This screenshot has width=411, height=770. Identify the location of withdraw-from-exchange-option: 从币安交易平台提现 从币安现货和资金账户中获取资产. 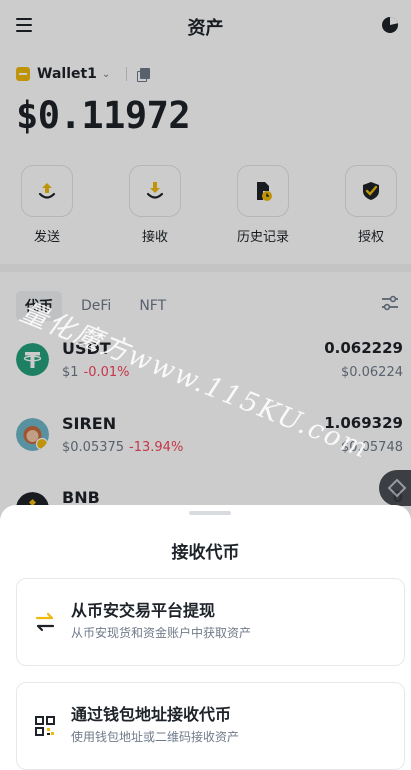
(210, 622).